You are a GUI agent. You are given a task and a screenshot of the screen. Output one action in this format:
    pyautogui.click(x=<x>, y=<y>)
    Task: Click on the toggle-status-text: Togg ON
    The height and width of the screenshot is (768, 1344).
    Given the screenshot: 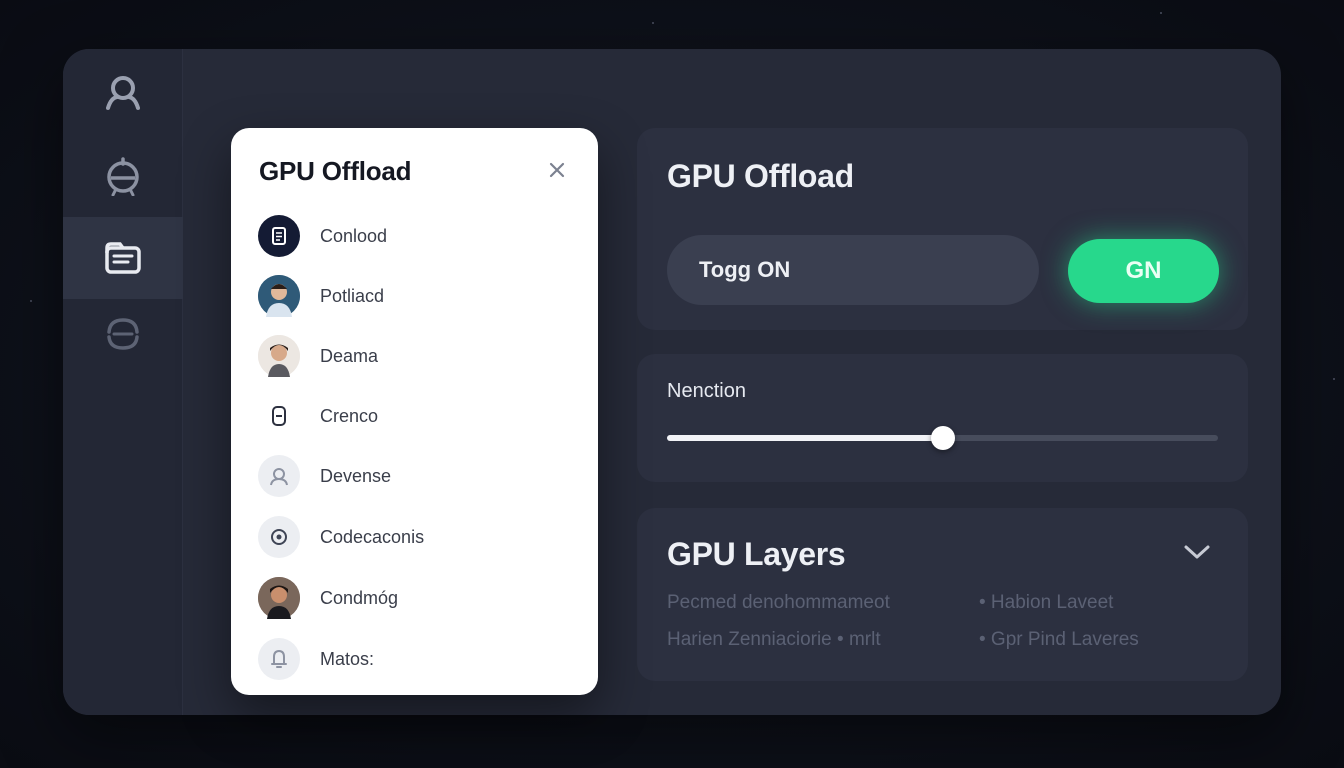 What is the action you would take?
    pyautogui.click(x=745, y=269)
    